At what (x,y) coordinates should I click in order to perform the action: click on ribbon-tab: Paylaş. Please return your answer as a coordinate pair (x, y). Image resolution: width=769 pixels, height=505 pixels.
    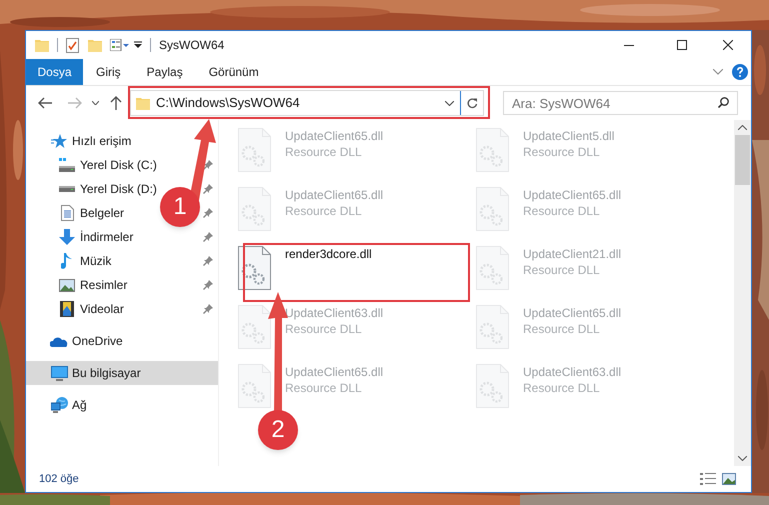
    Looking at the image, I should click on (165, 72).